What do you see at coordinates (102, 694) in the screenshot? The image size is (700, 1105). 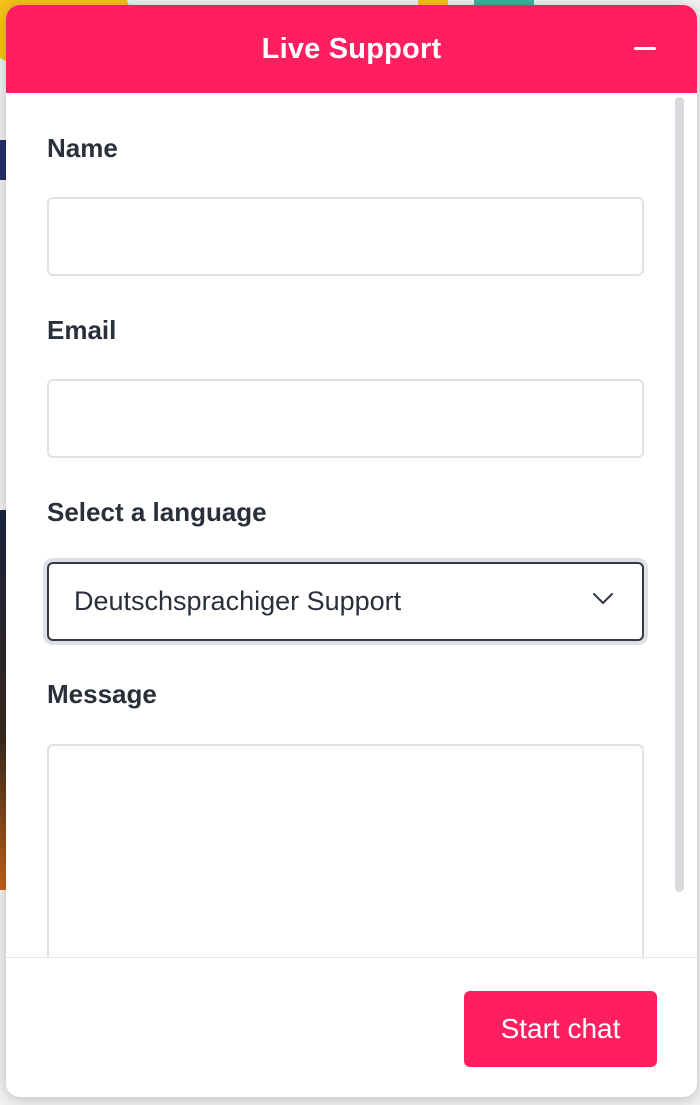 I see `message-label: Message` at bounding box center [102, 694].